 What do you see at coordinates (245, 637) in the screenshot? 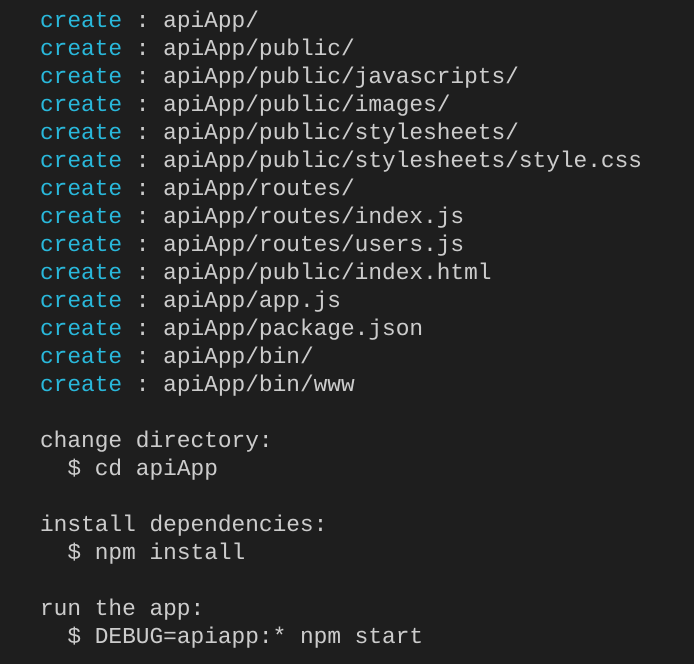
I see `shell-command: $ DEBUG=apiapp:* npm start` at bounding box center [245, 637].